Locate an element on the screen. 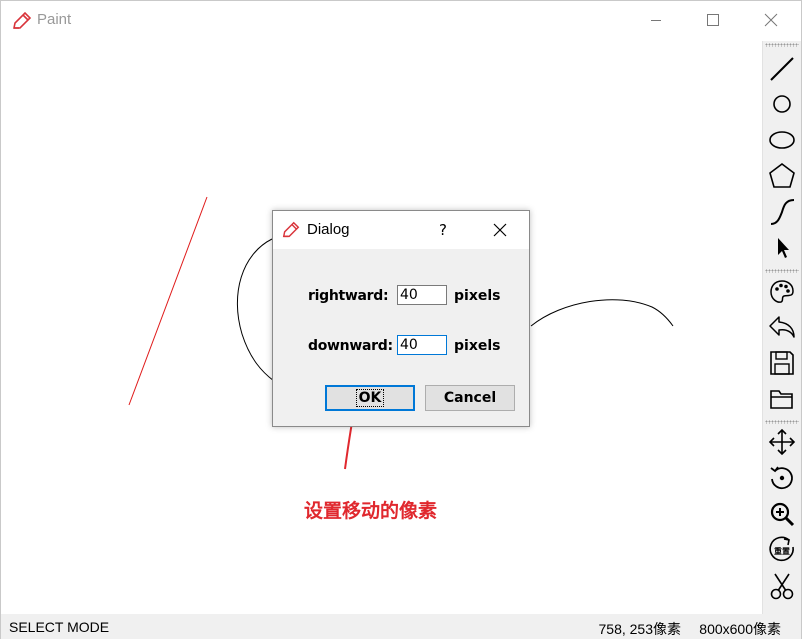 The height and width of the screenshot is (639, 802). dialog-title: Dialog is located at coordinates (328, 229).